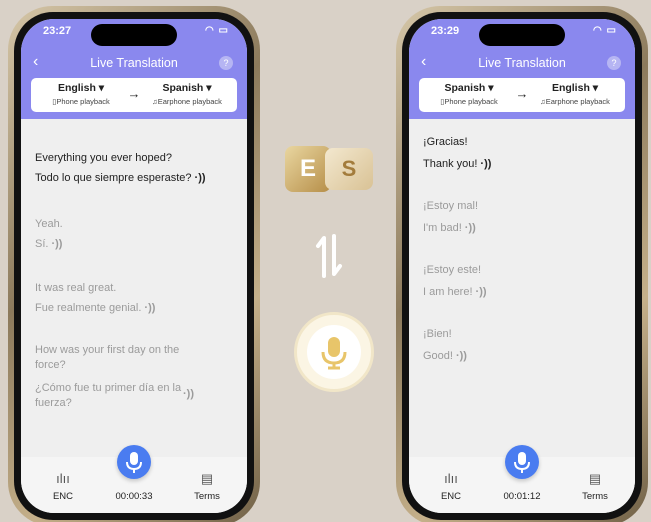 The height and width of the screenshot is (522, 651). Describe the element at coordinates (329, 256) in the screenshot. I see `swap-arrows-icon` at that location.